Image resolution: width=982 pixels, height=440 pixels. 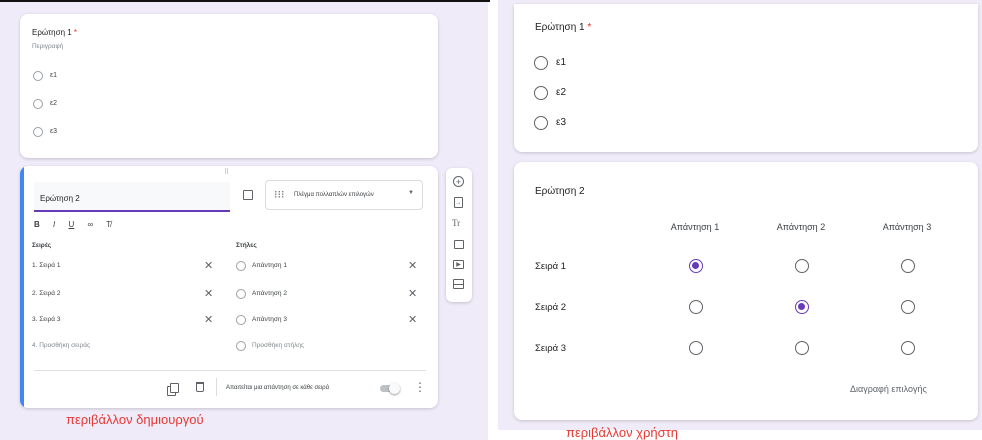 I want to click on video-icon: ▶, so click(x=458, y=264).